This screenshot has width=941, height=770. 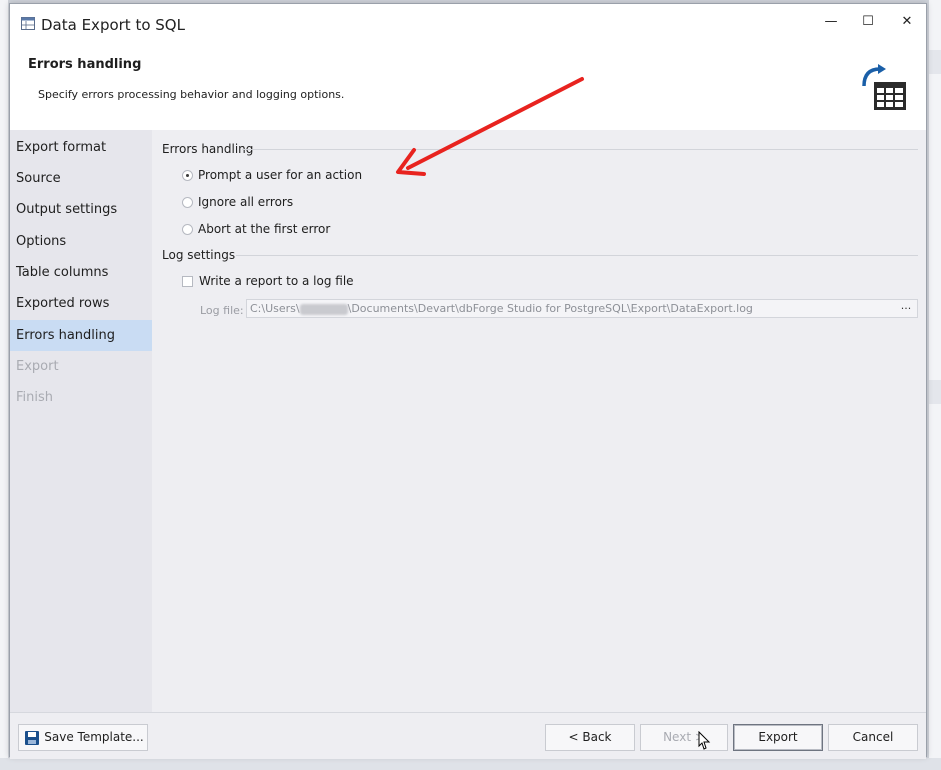 I want to click on write-report-label: Write a report to a log file, so click(x=276, y=281).